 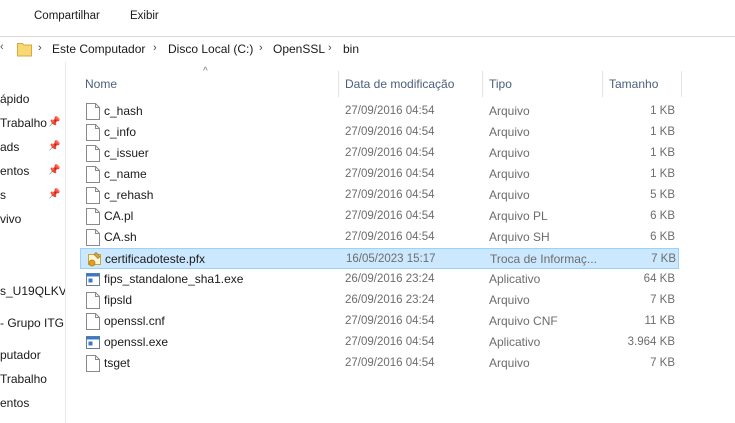 What do you see at coordinates (120, 132) in the screenshot?
I see `file-name: c_info` at bounding box center [120, 132].